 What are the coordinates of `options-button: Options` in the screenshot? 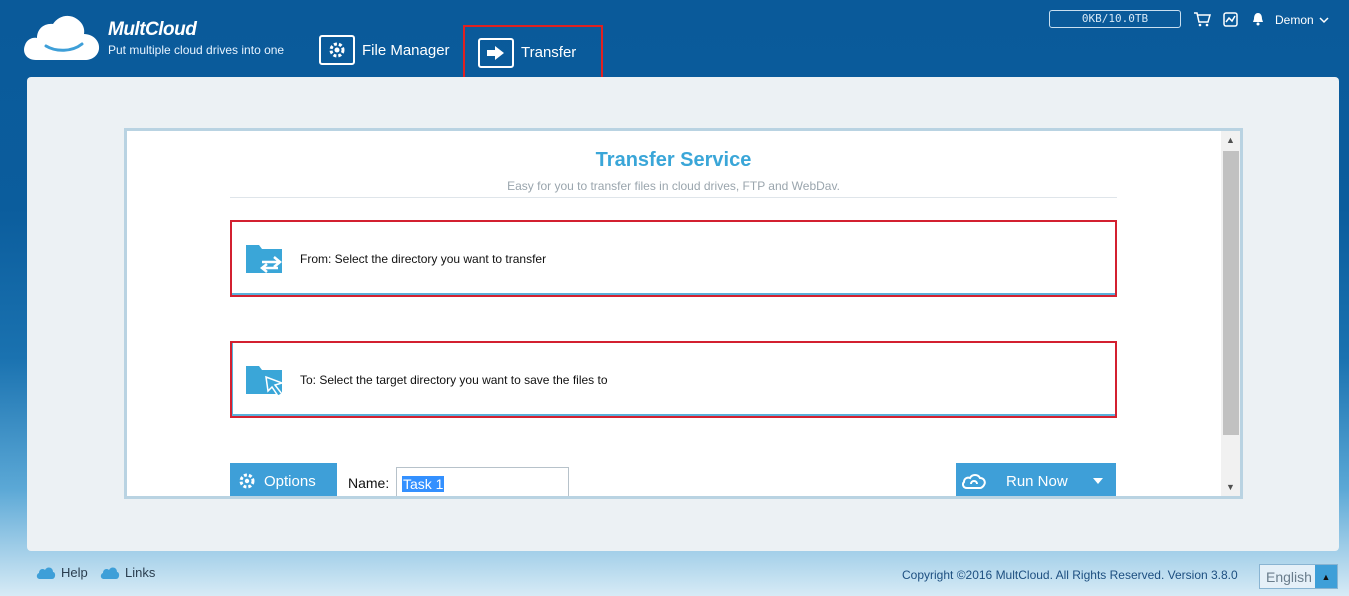 It's located at (283, 479).